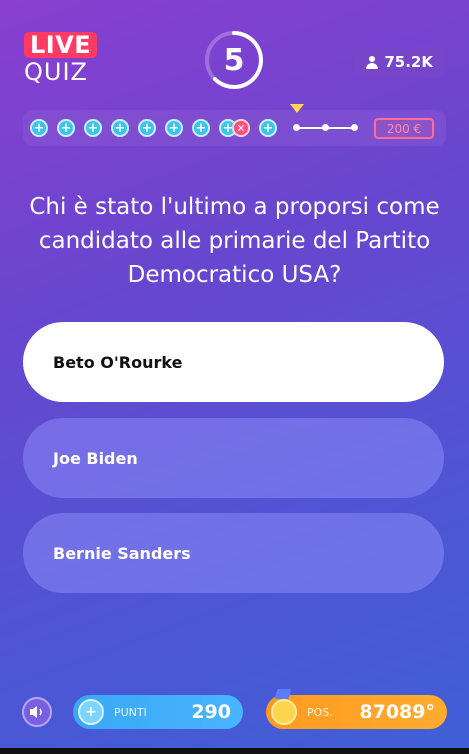  What do you see at coordinates (61, 45) in the screenshot?
I see `logo-live-text: LIVE` at bounding box center [61, 45].